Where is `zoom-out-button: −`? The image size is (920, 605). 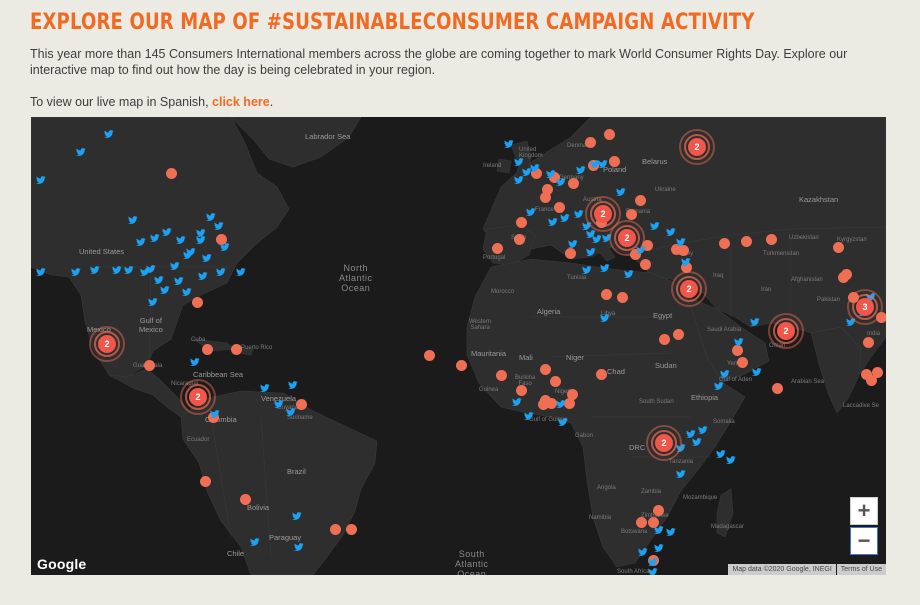 zoom-out-button: − is located at coordinates (864, 541).